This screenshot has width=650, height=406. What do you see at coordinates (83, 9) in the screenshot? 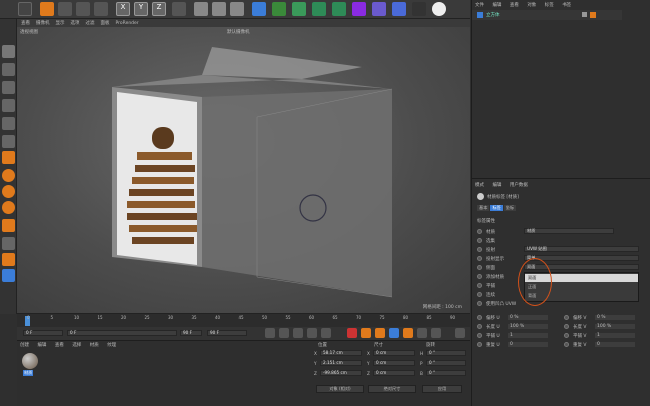
I see `rotate-icon` at bounding box center [83, 9].